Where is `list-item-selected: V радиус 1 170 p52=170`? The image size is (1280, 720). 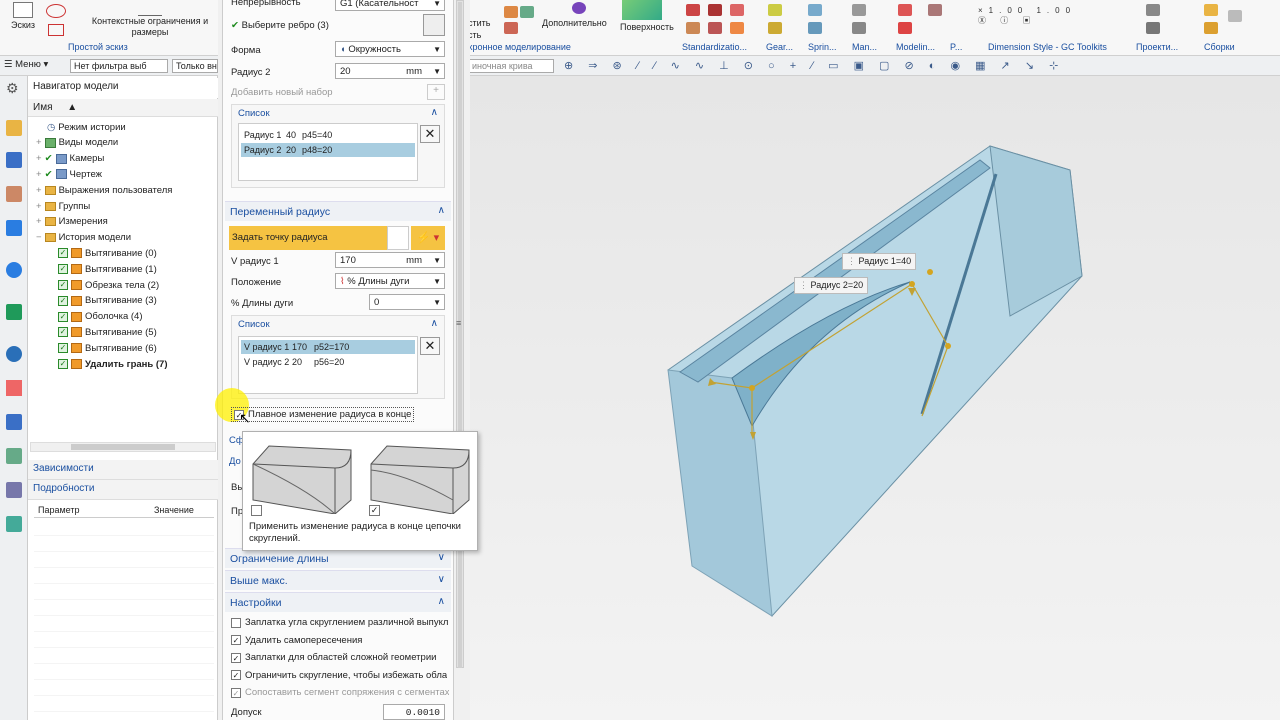
list-item-selected: V радиус 1 170 p52=170 is located at coordinates (328, 347).